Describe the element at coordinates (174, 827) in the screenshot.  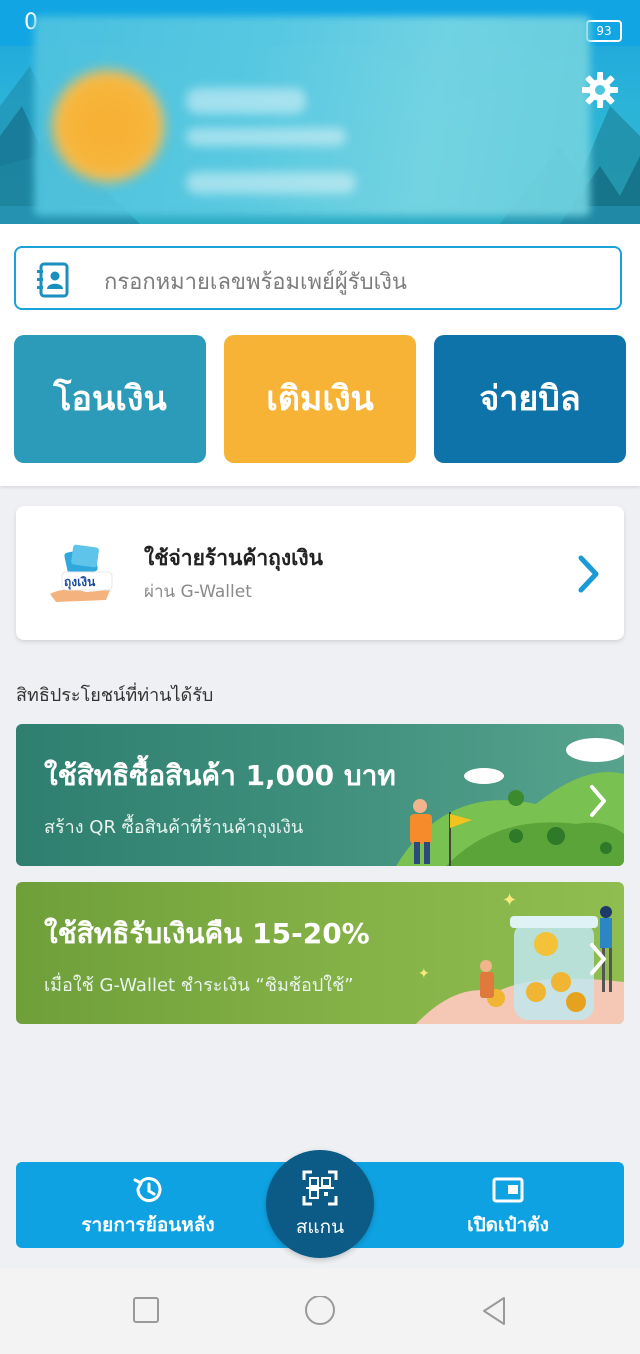
I see `banner-purchase-subtitle: สร้าง QR ซื้อสินค้าที่ร้านค้าถุงเงิน` at that location.